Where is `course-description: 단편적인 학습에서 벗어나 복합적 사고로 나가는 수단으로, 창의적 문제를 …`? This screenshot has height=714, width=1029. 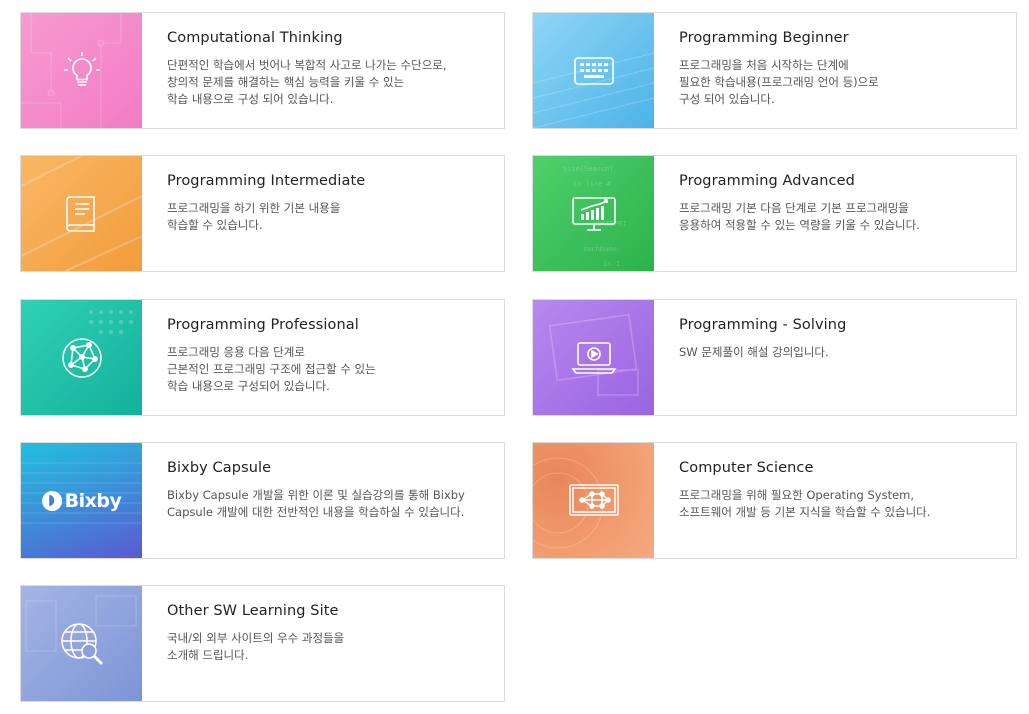 course-description: 단편적인 학습에서 벗어나 복합적 사고로 나가는 수단으로, 창의적 문제를 … is located at coordinates (307, 82).